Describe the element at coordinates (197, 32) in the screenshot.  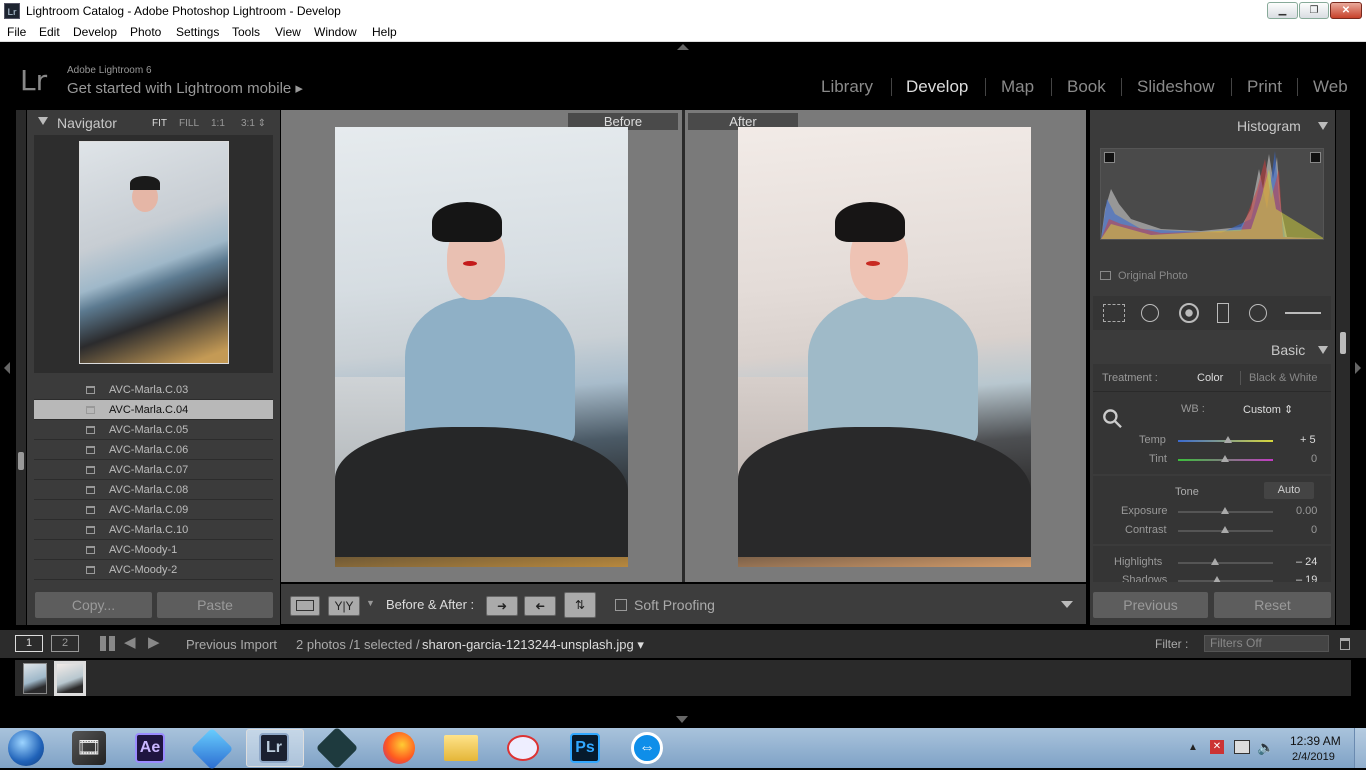
I see `menu-settings: Settings` at that location.